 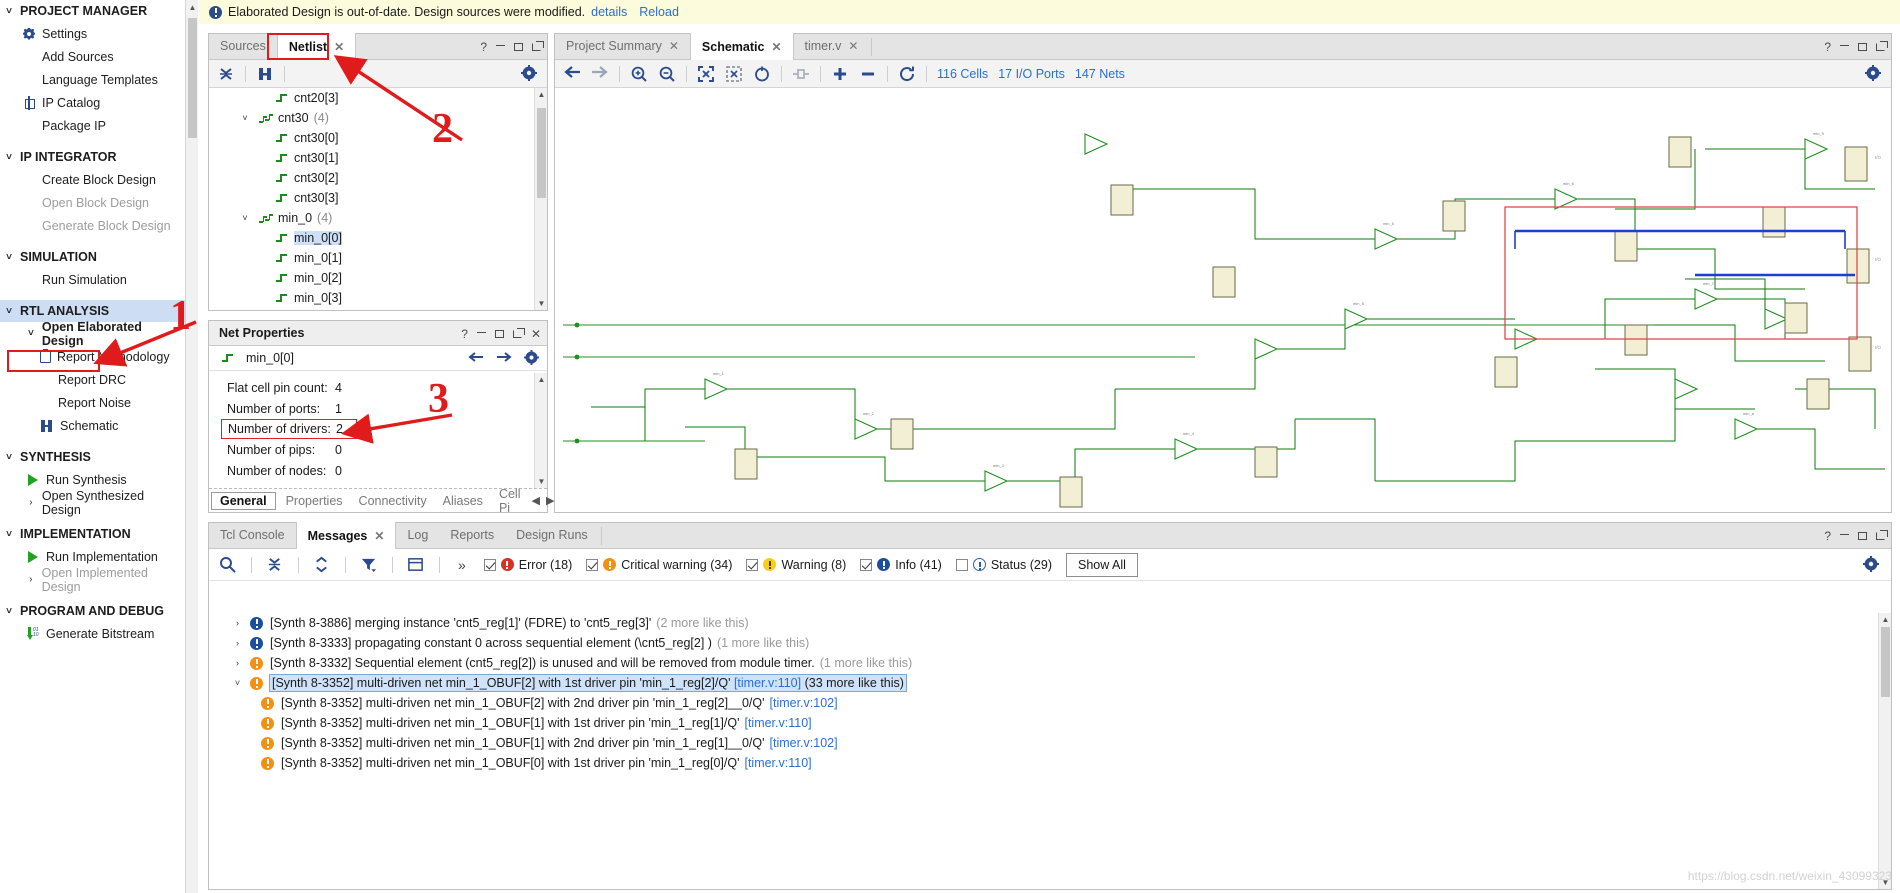 I want to click on tree-row: min_0[0], so click(x=378, y=238).